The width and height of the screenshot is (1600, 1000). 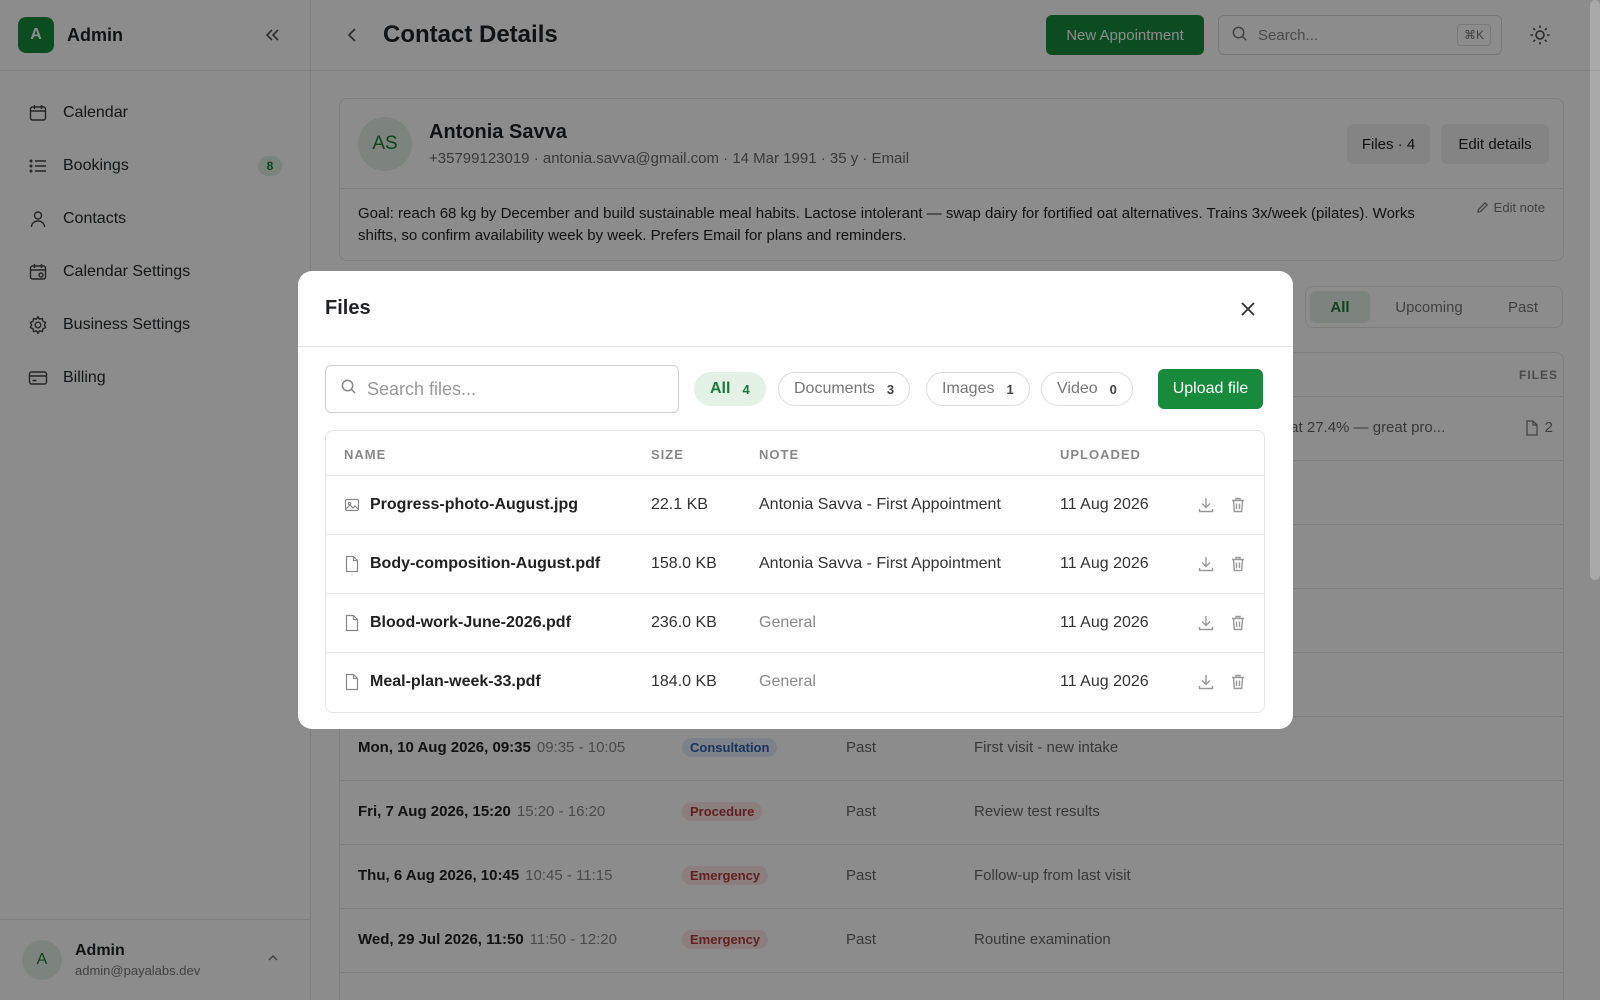 I want to click on col-name: NAME, so click(x=365, y=454).